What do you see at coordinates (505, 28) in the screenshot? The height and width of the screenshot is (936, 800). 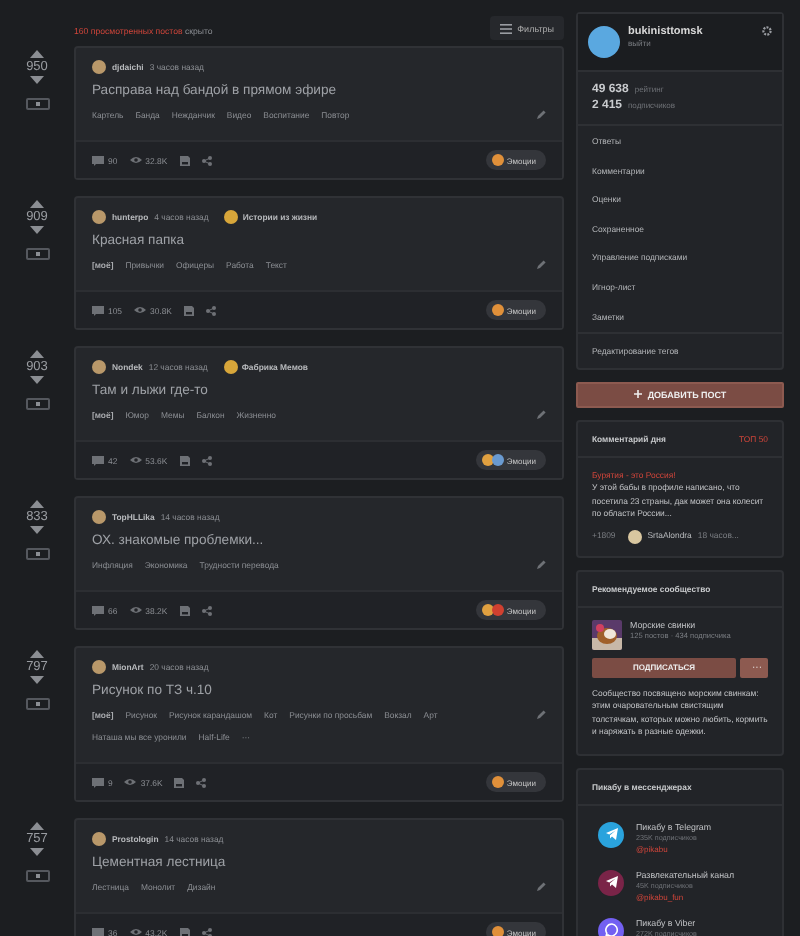 I see `filter-icon` at bounding box center [505, 28].